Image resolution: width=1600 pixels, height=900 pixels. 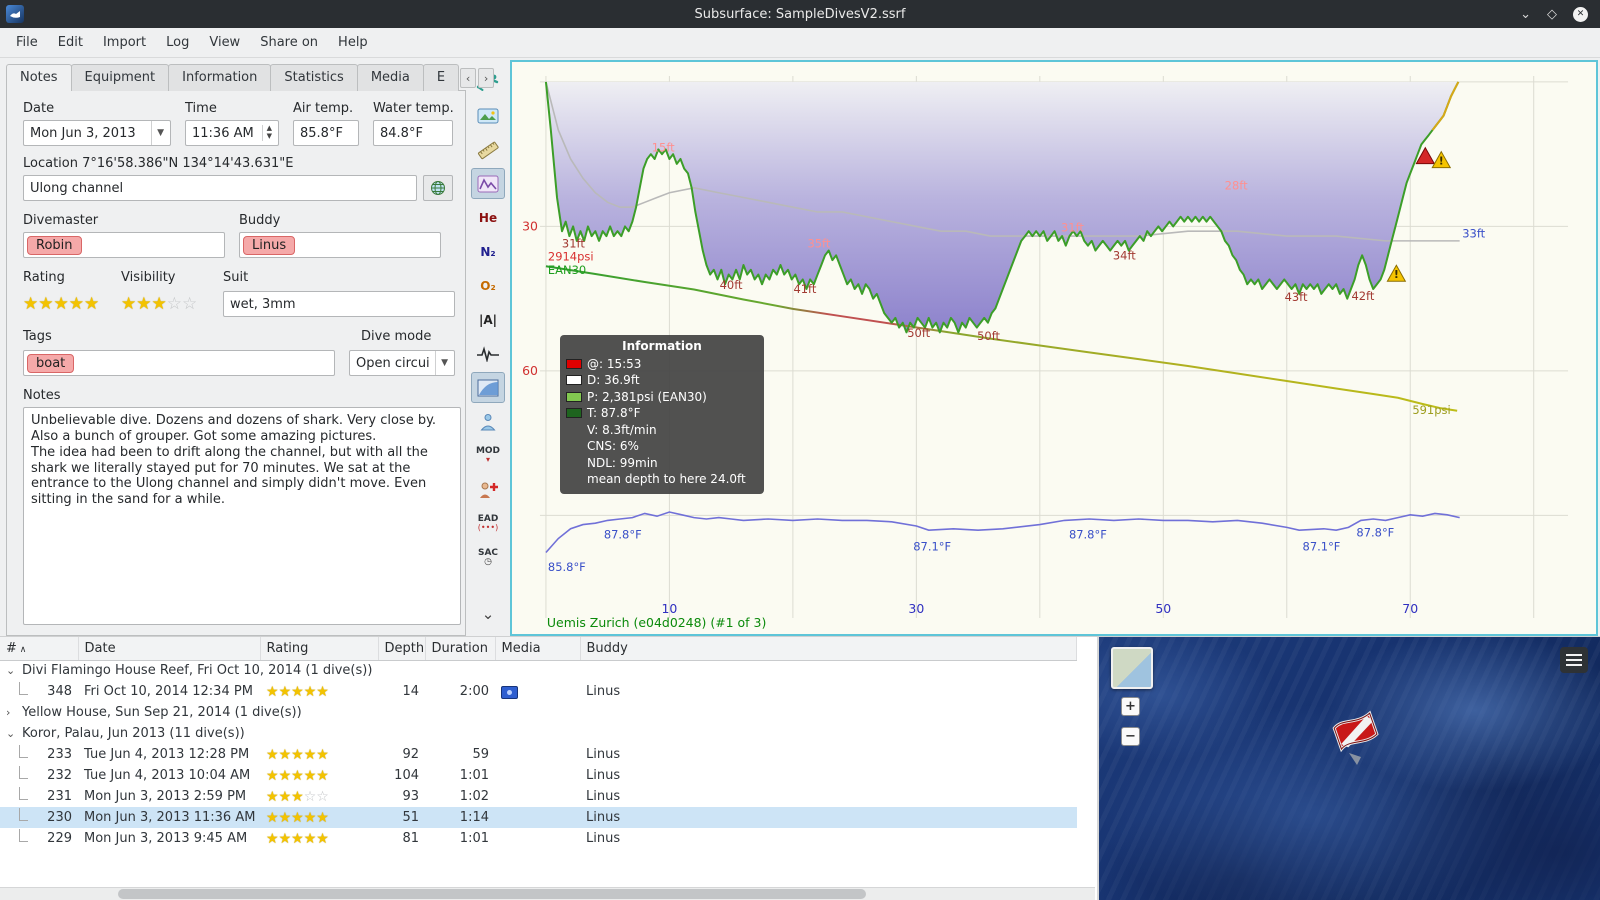 What do you see at coordinates (1132, 668) in the screenshot?
I see `map-overview-thumbnail` at bounding box center [1132, 668].